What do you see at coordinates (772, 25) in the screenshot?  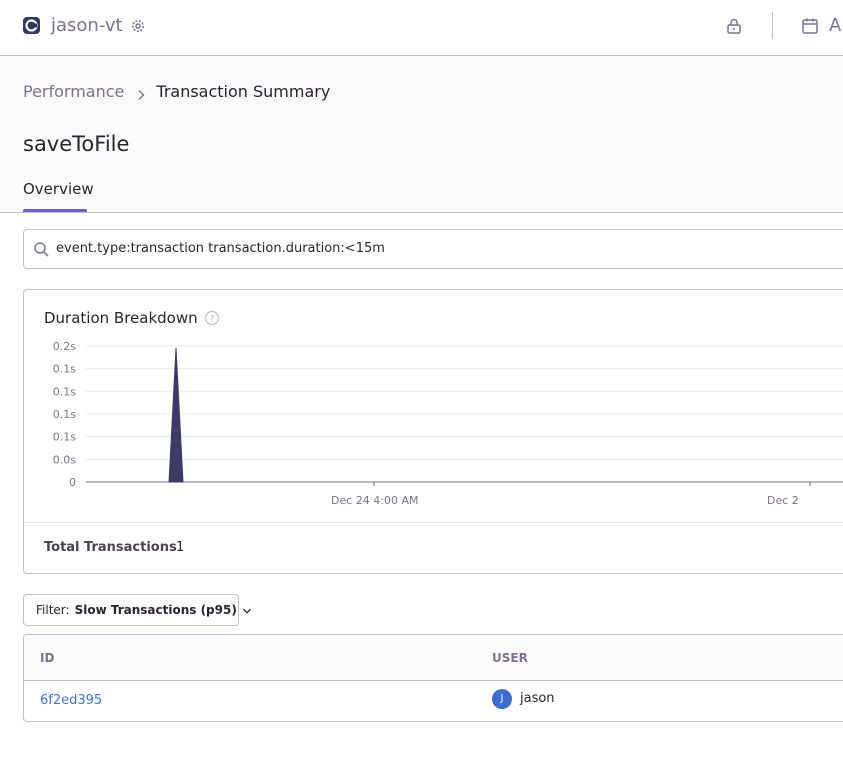 I see `topbar-divider` at bounding box center [772, 25].